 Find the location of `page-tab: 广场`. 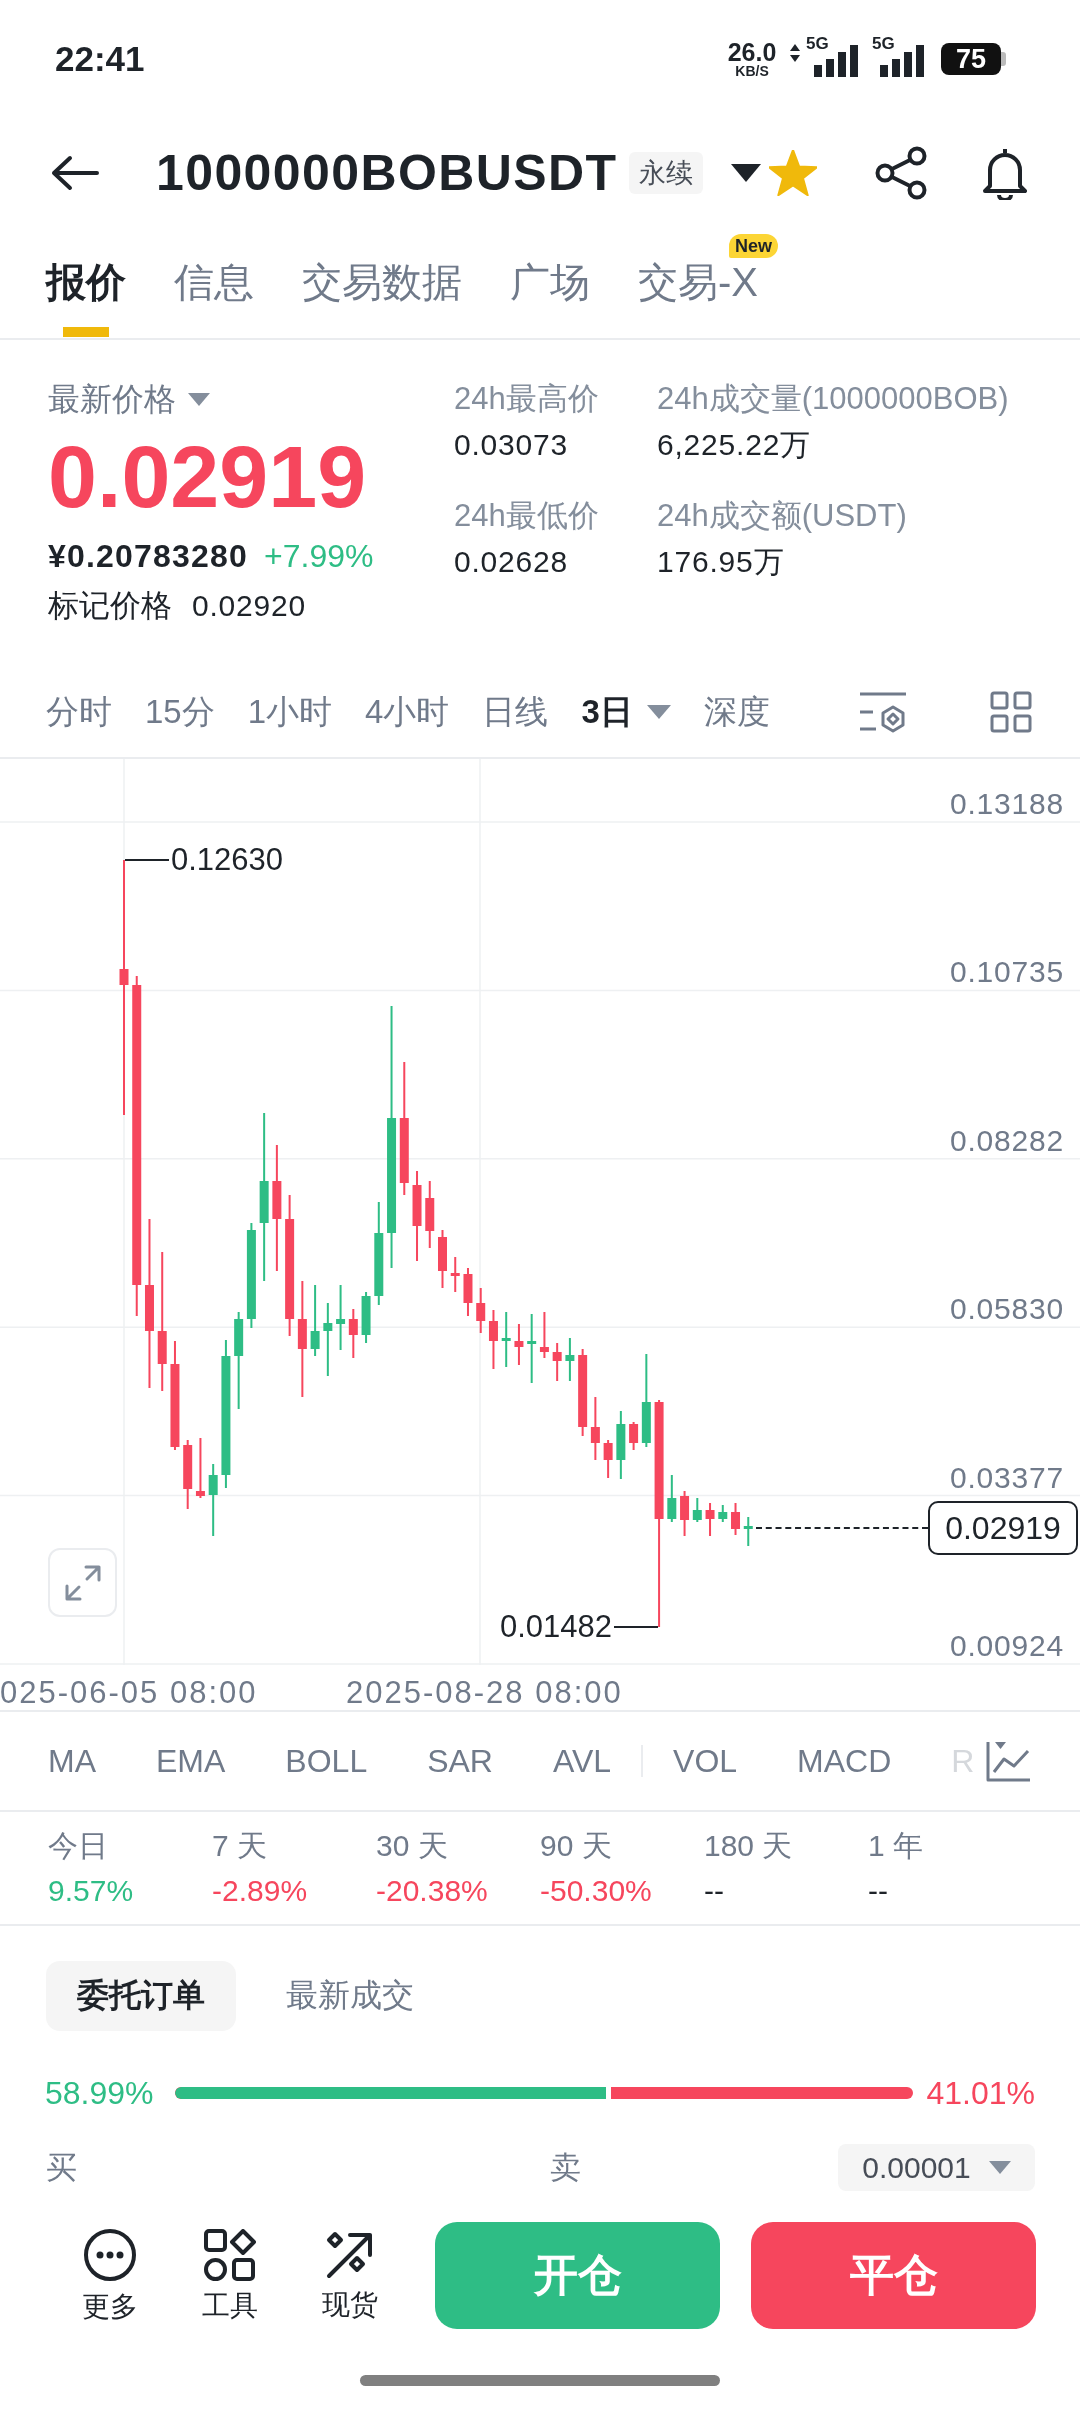

page-tab: 广场 is located at coordinates (550, 298).